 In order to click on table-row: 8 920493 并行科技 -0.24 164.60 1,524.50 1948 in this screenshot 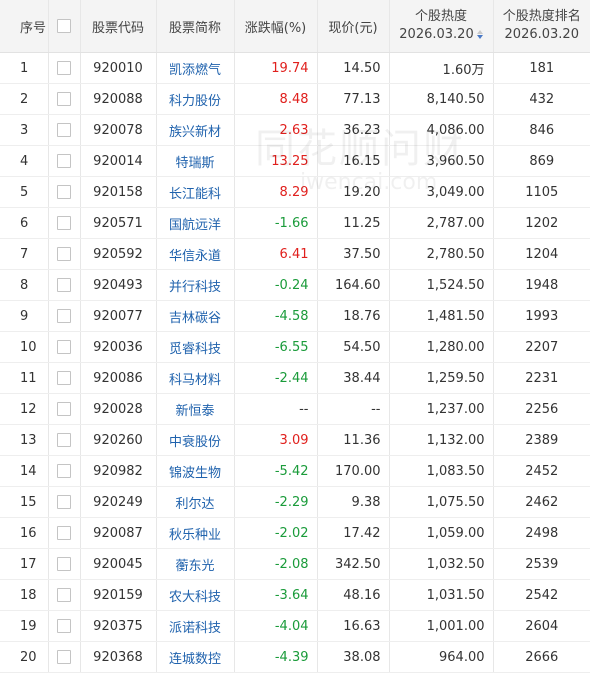, I will do `click(295, 285)`.